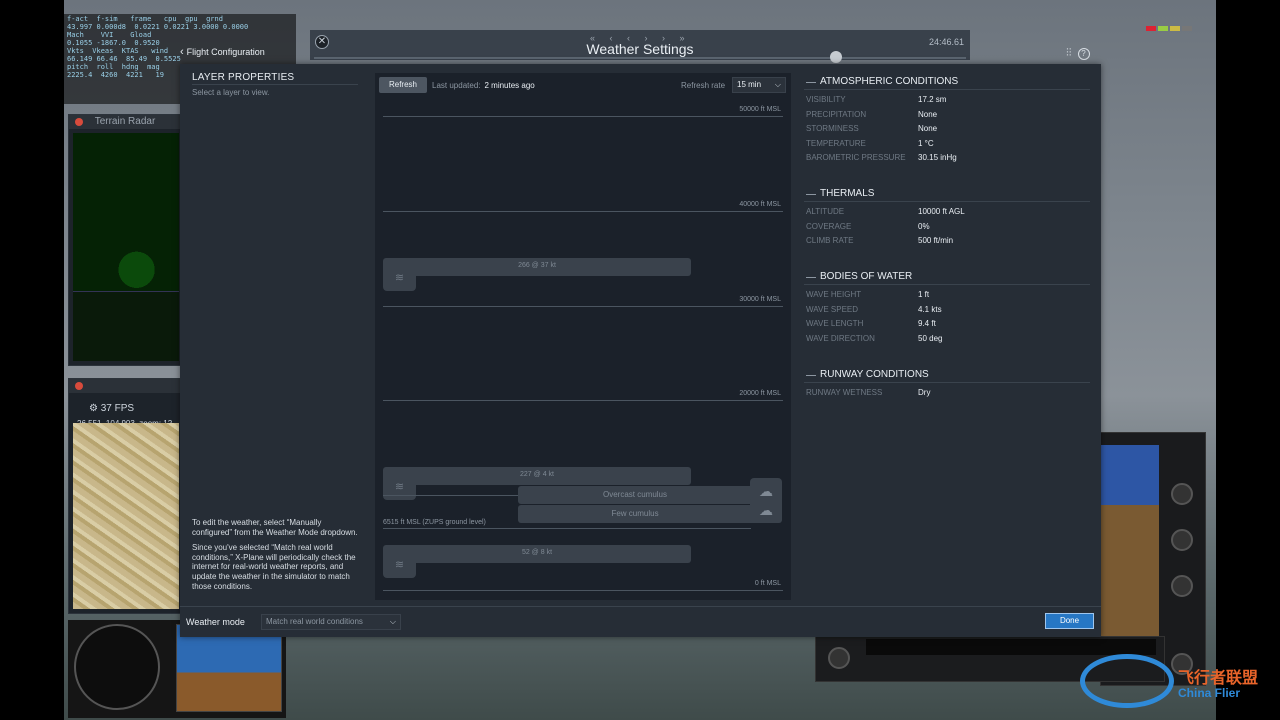  Describe the element at coordinates (760, 109) in the screenshot. I see `altitude-label: 50000 ft MSL` at that location.